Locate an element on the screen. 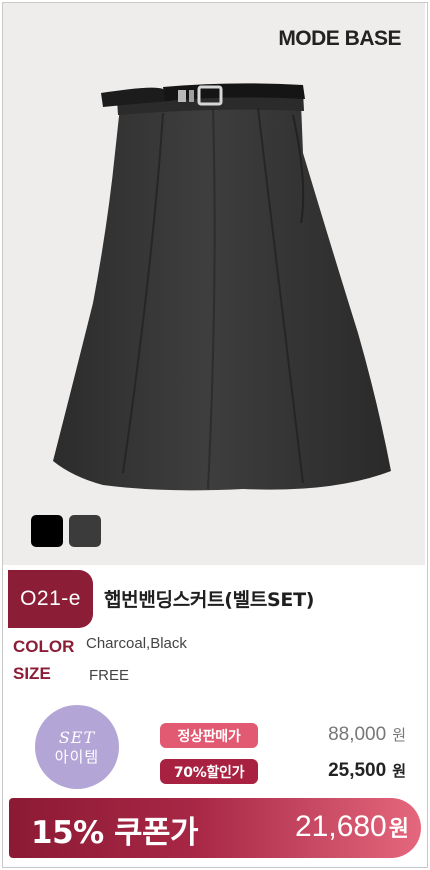  size-label: SIZE is located at coordinates (32, 673).